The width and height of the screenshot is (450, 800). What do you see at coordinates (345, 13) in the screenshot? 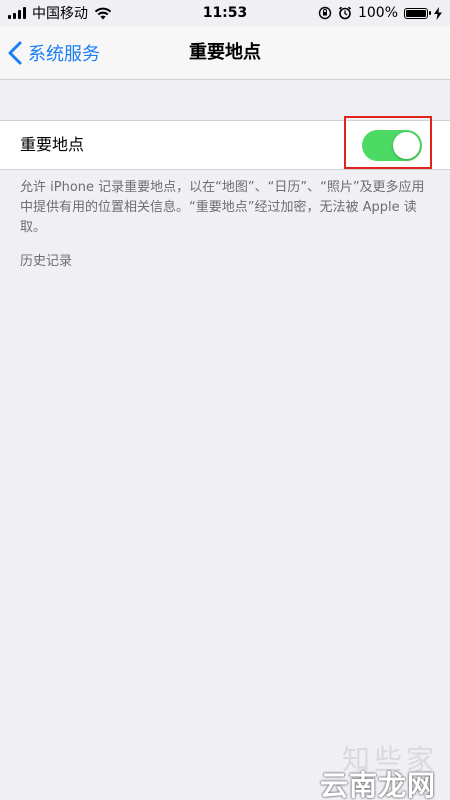
I see `alarm-icon` at bounding box center [345, 13].